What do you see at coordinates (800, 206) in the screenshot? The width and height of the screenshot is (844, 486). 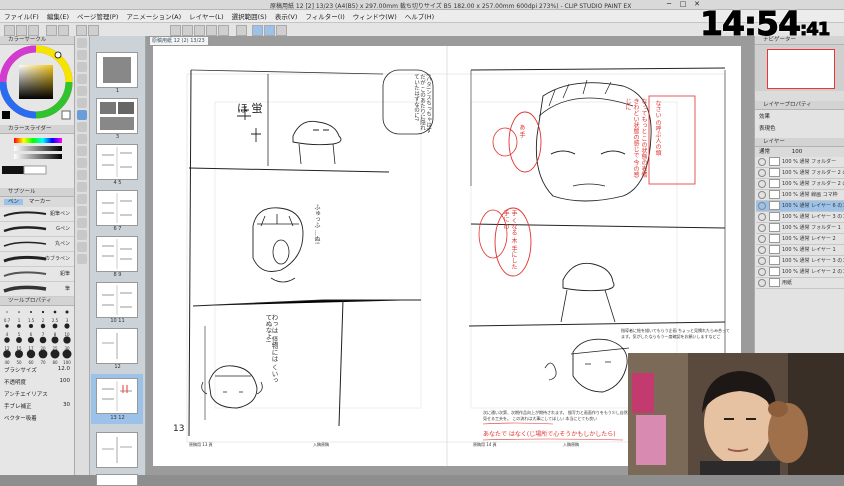 I see `layer-row: 100 % 通常 レイヤー 6 のコピー` at bounding box center [800, 206].